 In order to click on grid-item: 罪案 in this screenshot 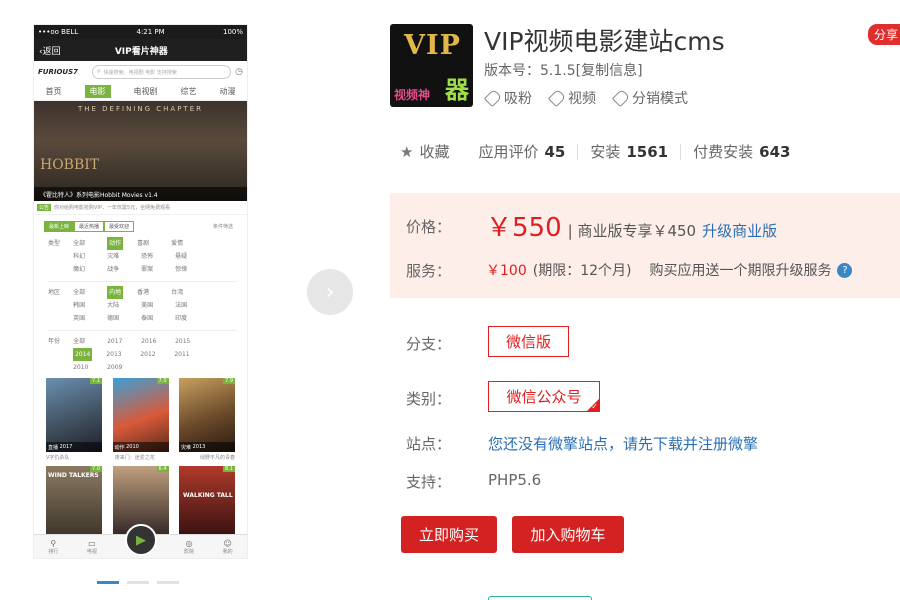, I will do `click(158, 269)`.